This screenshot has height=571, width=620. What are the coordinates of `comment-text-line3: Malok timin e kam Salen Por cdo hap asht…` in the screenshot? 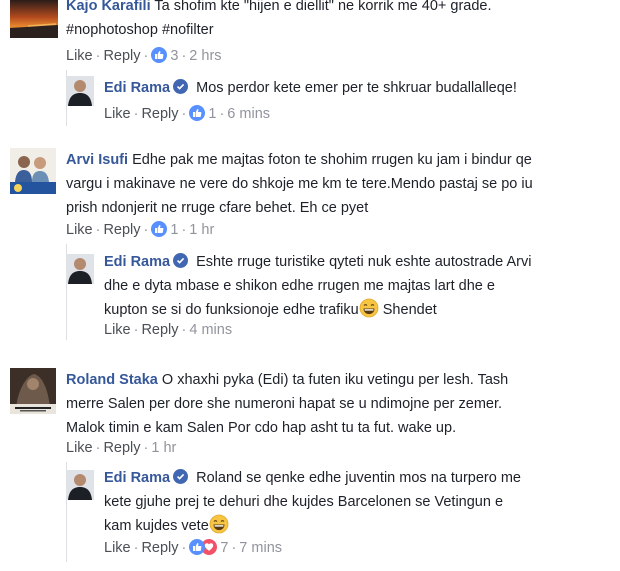 It's located at (261, 428).